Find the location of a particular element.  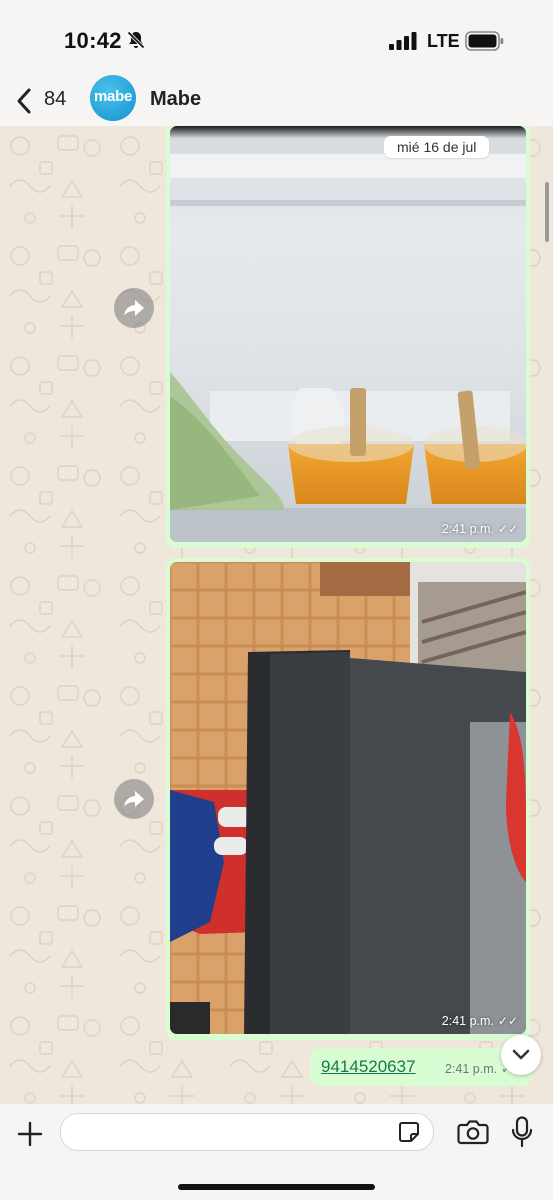

phone-number-link: 9414520637 is located at coordinates (368, 1067).